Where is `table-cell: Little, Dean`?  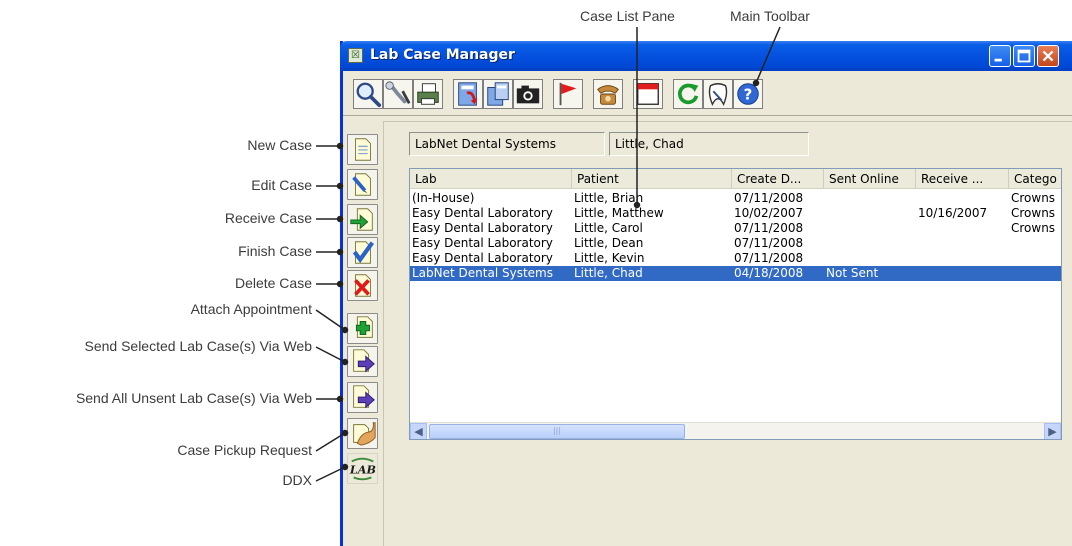 table-cell: Little, Dean is located at coordinates (609, 243).